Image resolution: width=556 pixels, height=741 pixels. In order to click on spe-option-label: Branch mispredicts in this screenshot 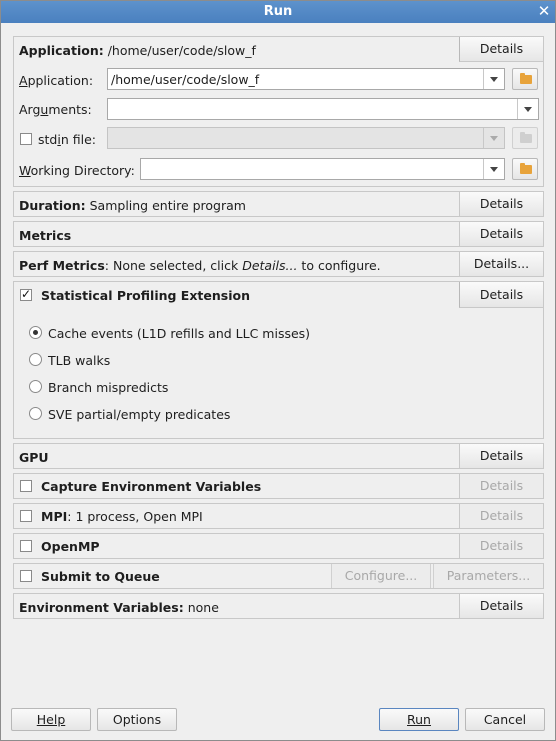, I will do `click(108, 387)`.